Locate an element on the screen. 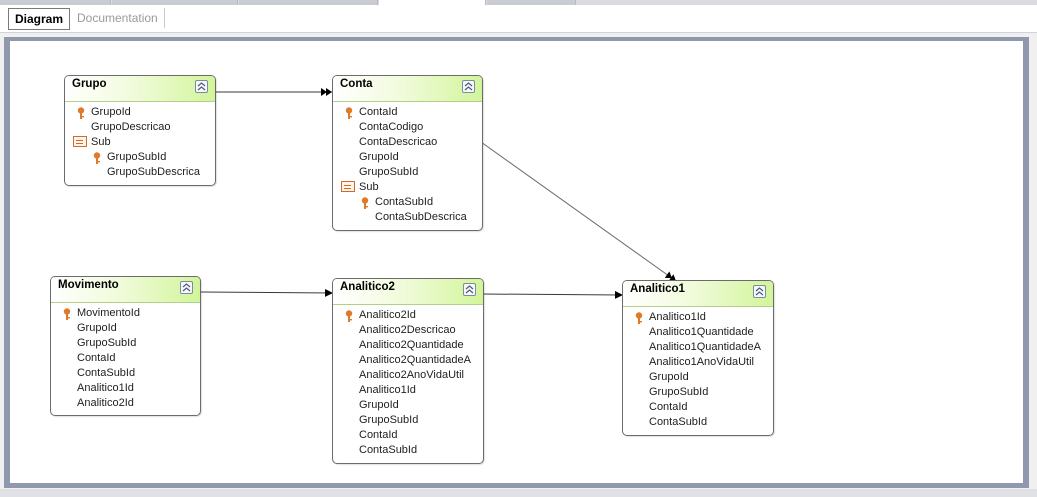 The width and height of the screenshot is (1037, 497). attribute-row: GrupoDescricao is located at coordinates (140, 127).